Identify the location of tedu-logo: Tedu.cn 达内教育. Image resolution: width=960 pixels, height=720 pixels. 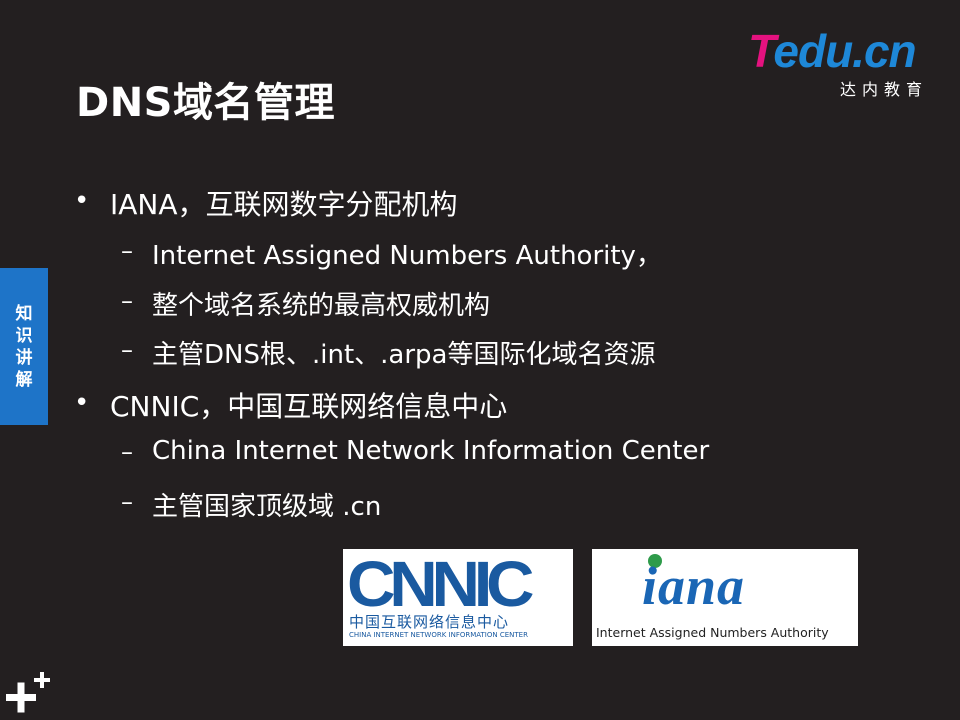
(843, 64).